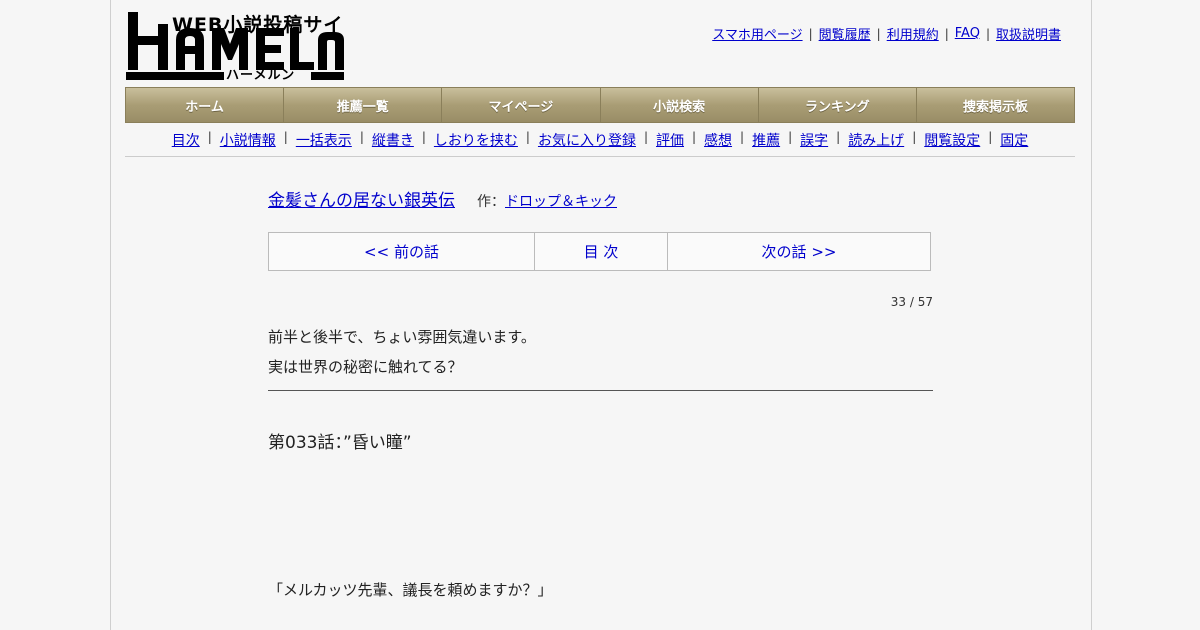 The image size is (1200, 630). What do you see at coordinates (670, 140) in the screenshot?
I see `subnav-rating: 評価` at bounding box center [670, 140].